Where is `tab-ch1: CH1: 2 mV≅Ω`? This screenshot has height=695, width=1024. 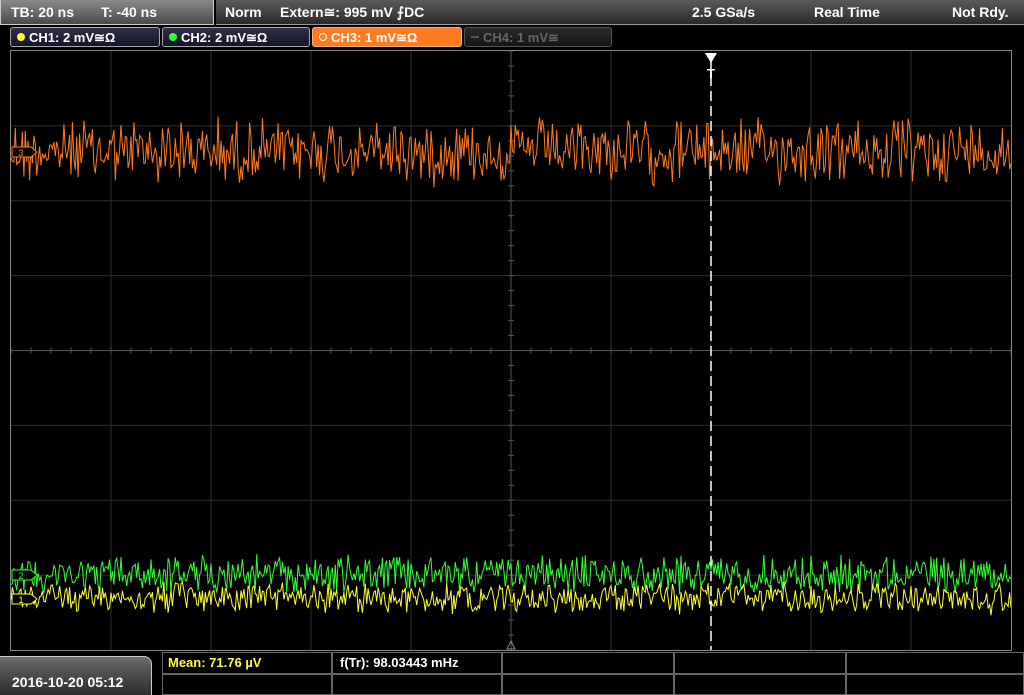
tab-ch1: CH1: 2 mV≅Ω is located at coordinates (85, 37).